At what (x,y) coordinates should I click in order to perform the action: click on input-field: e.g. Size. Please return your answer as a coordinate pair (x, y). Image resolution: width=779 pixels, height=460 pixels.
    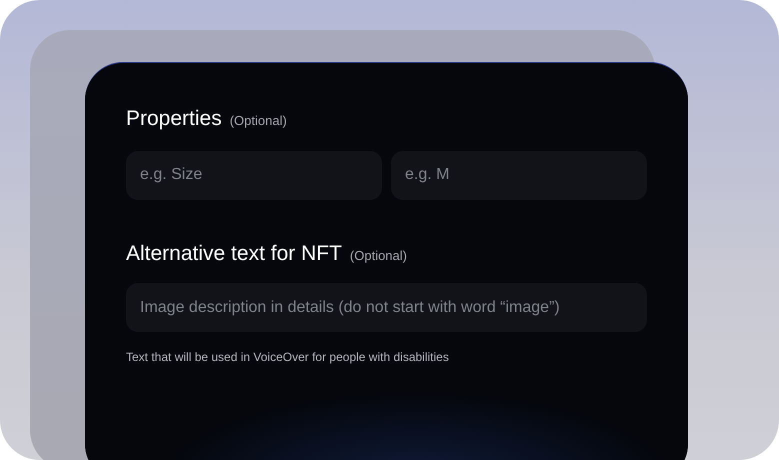
    Looking at the image, I should click on (254, 175).